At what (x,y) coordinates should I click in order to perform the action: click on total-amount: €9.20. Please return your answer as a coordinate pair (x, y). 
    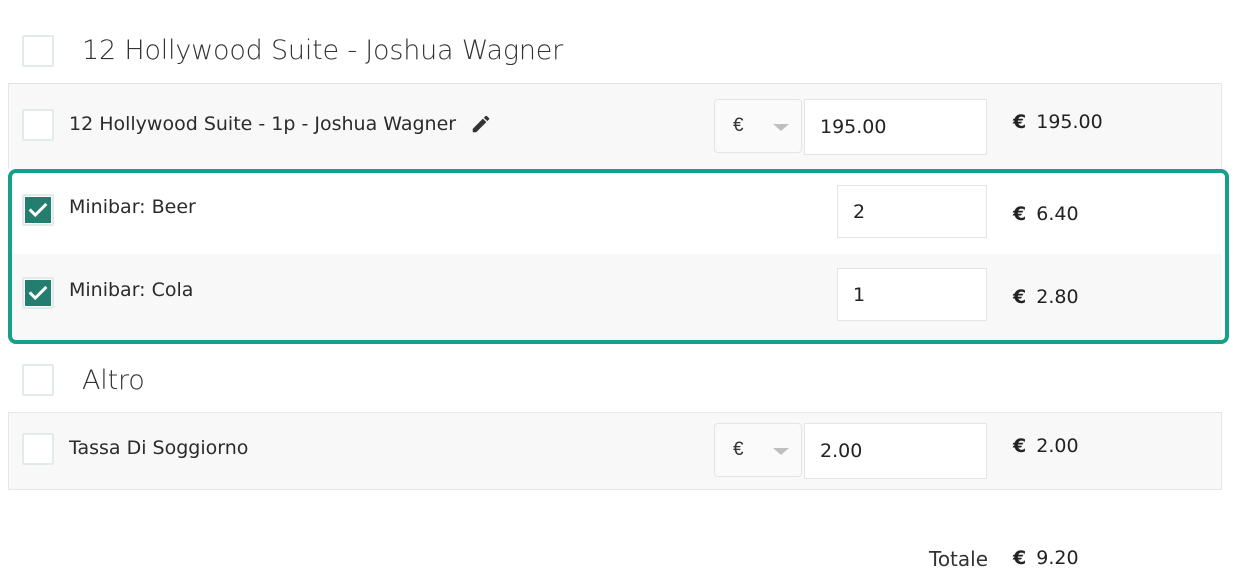
    Looking at the image, I should click on (1046, 558).